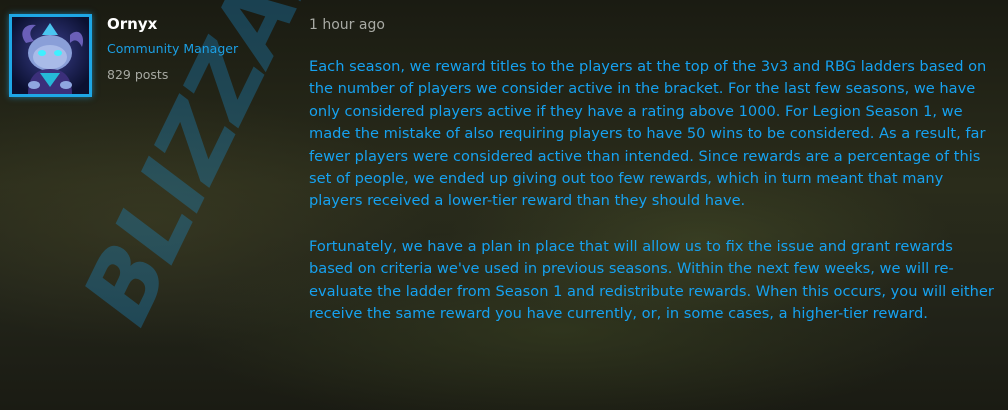 Image resolution: width=1008 pixels, height=410 pixels. What do you see at coordinates (138, 74) in the screenshot?
I see `author-post-count: 829 posts` at bounding box center [138, 74].